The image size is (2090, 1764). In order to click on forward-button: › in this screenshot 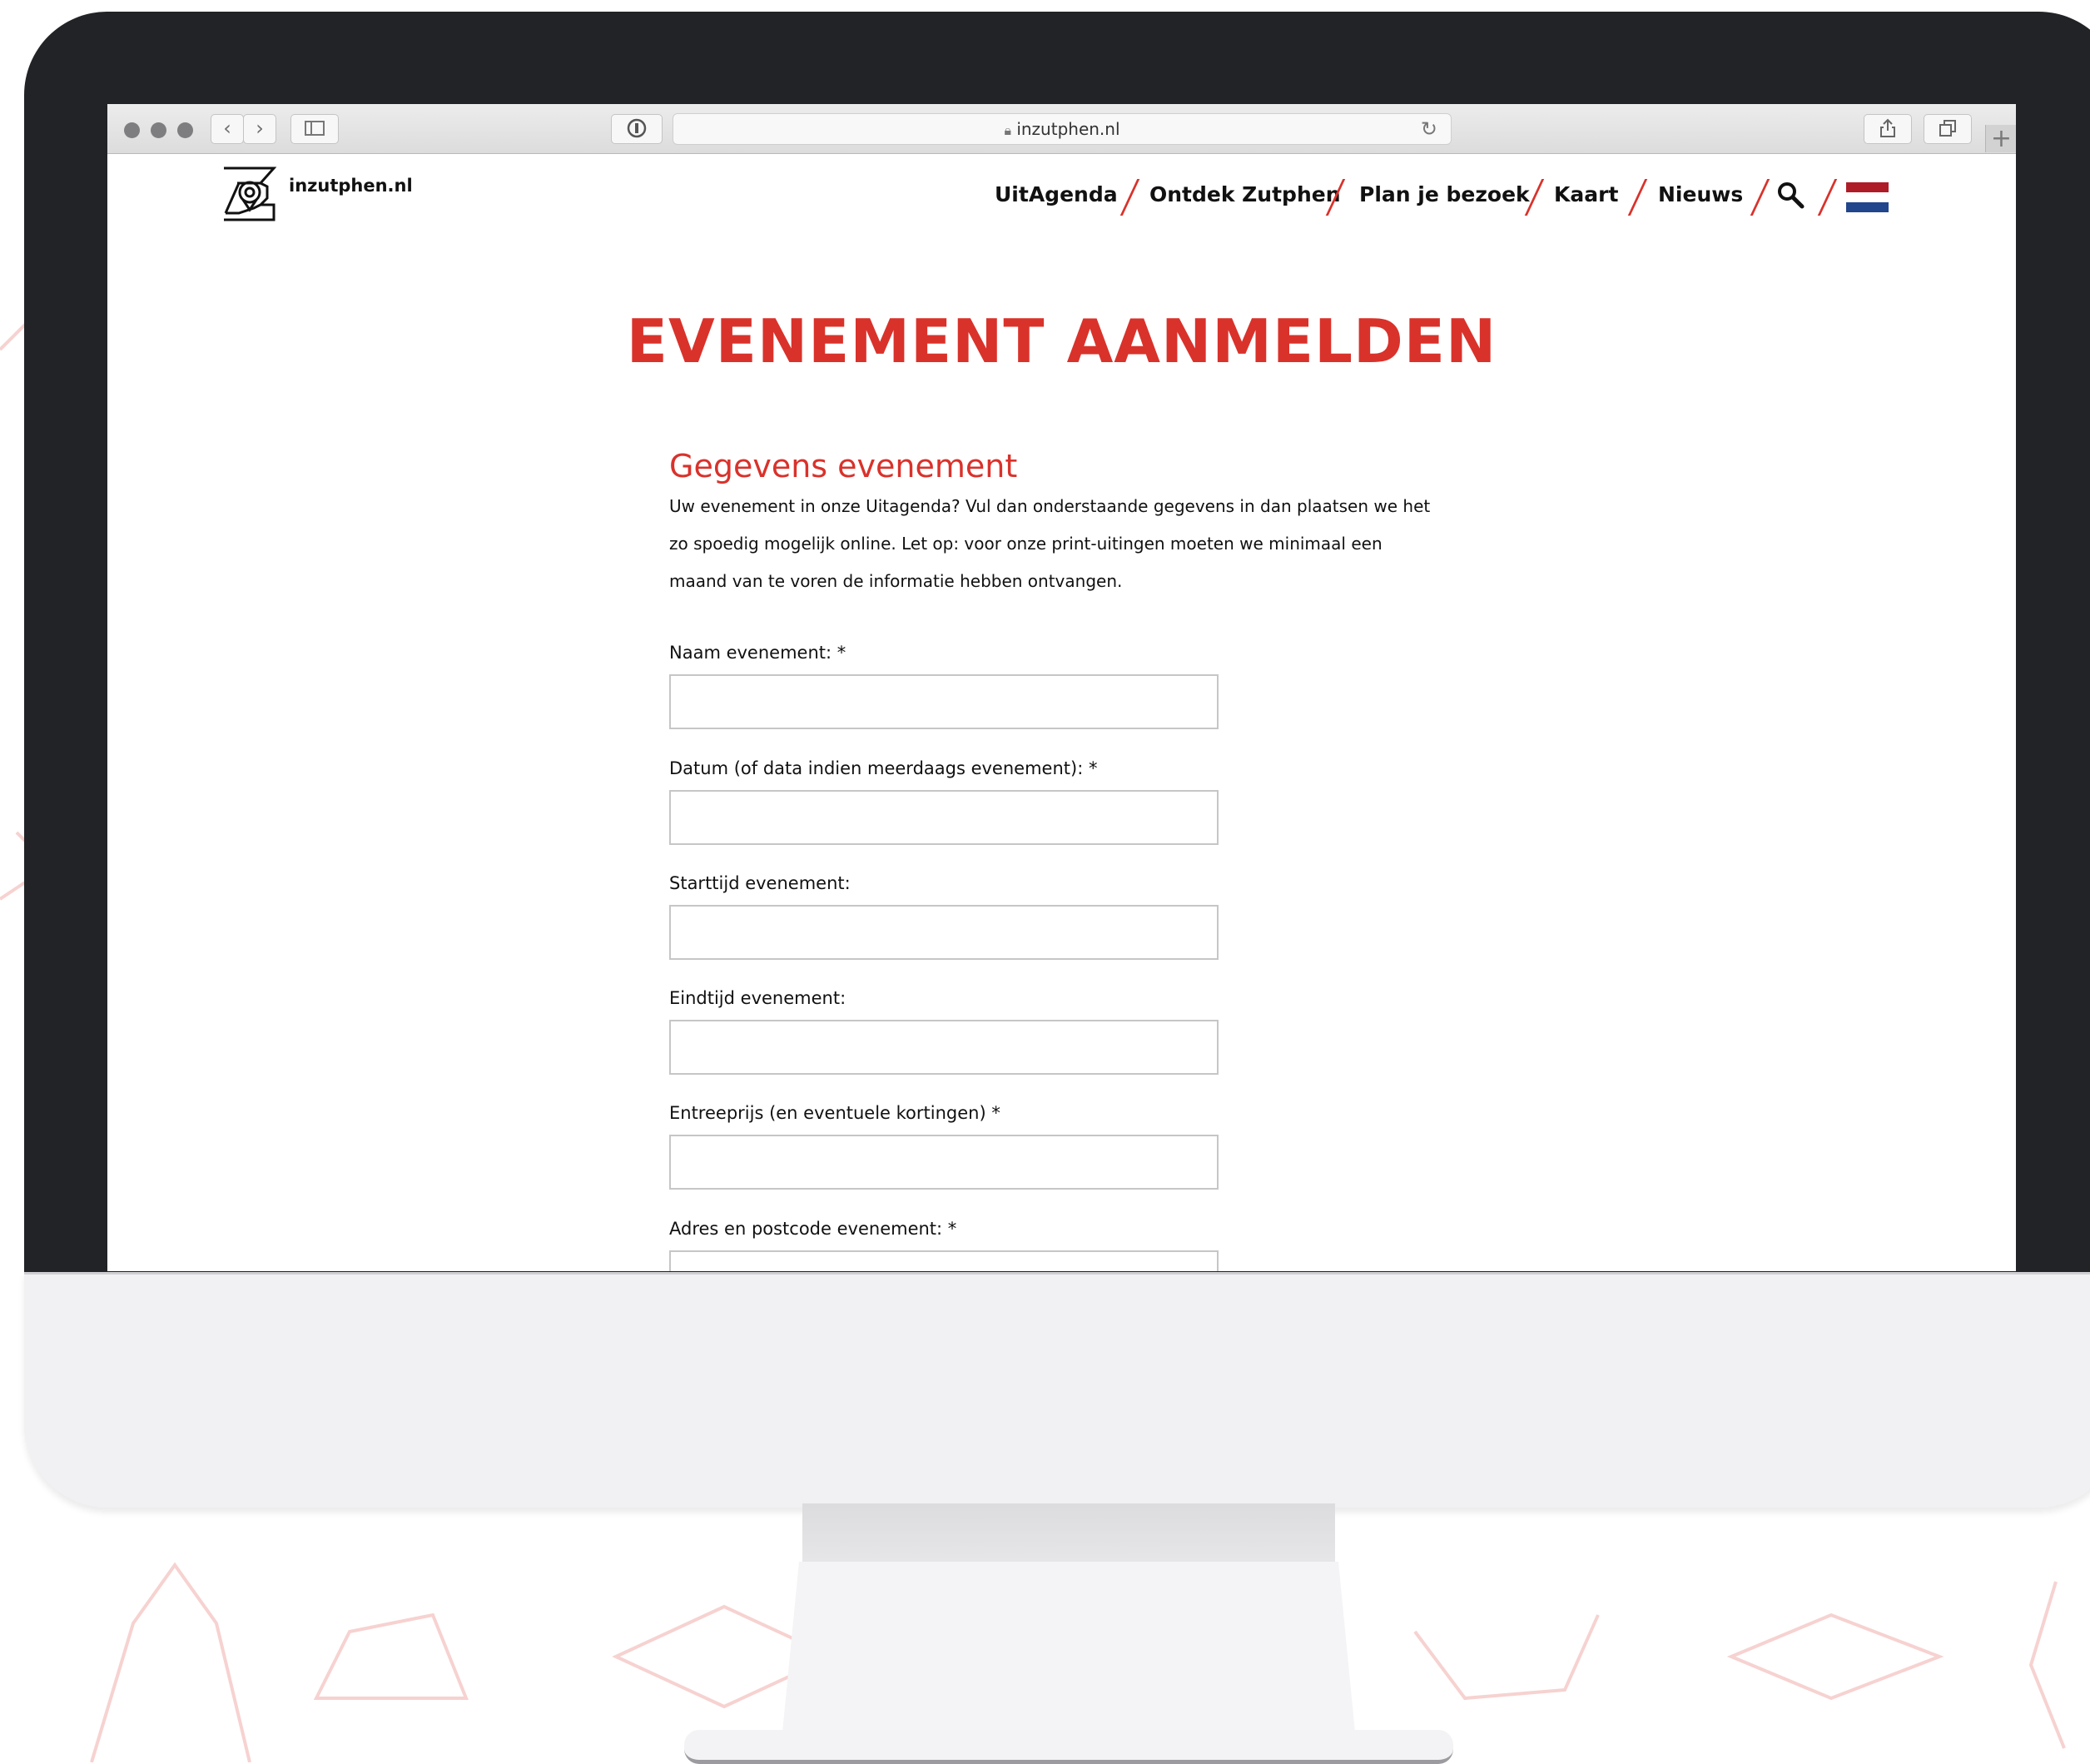, I will do `click(259, 129)`.